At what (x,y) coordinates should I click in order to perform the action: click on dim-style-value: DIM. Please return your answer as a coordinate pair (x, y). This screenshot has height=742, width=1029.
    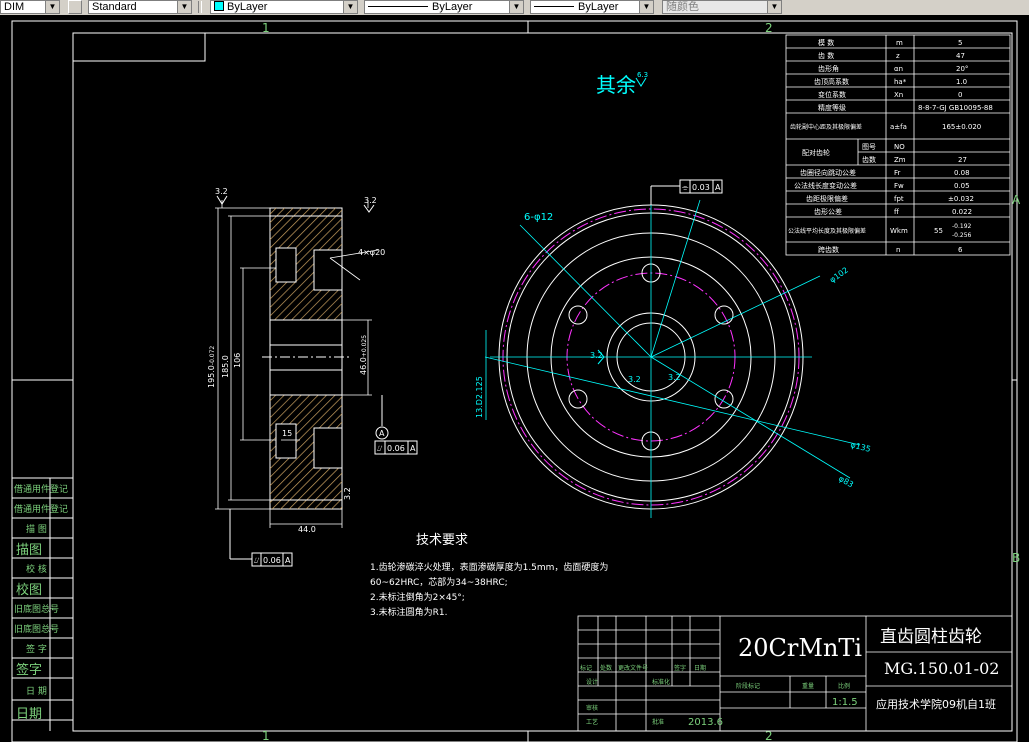
    Looking at the image, I should click on (14, 7).